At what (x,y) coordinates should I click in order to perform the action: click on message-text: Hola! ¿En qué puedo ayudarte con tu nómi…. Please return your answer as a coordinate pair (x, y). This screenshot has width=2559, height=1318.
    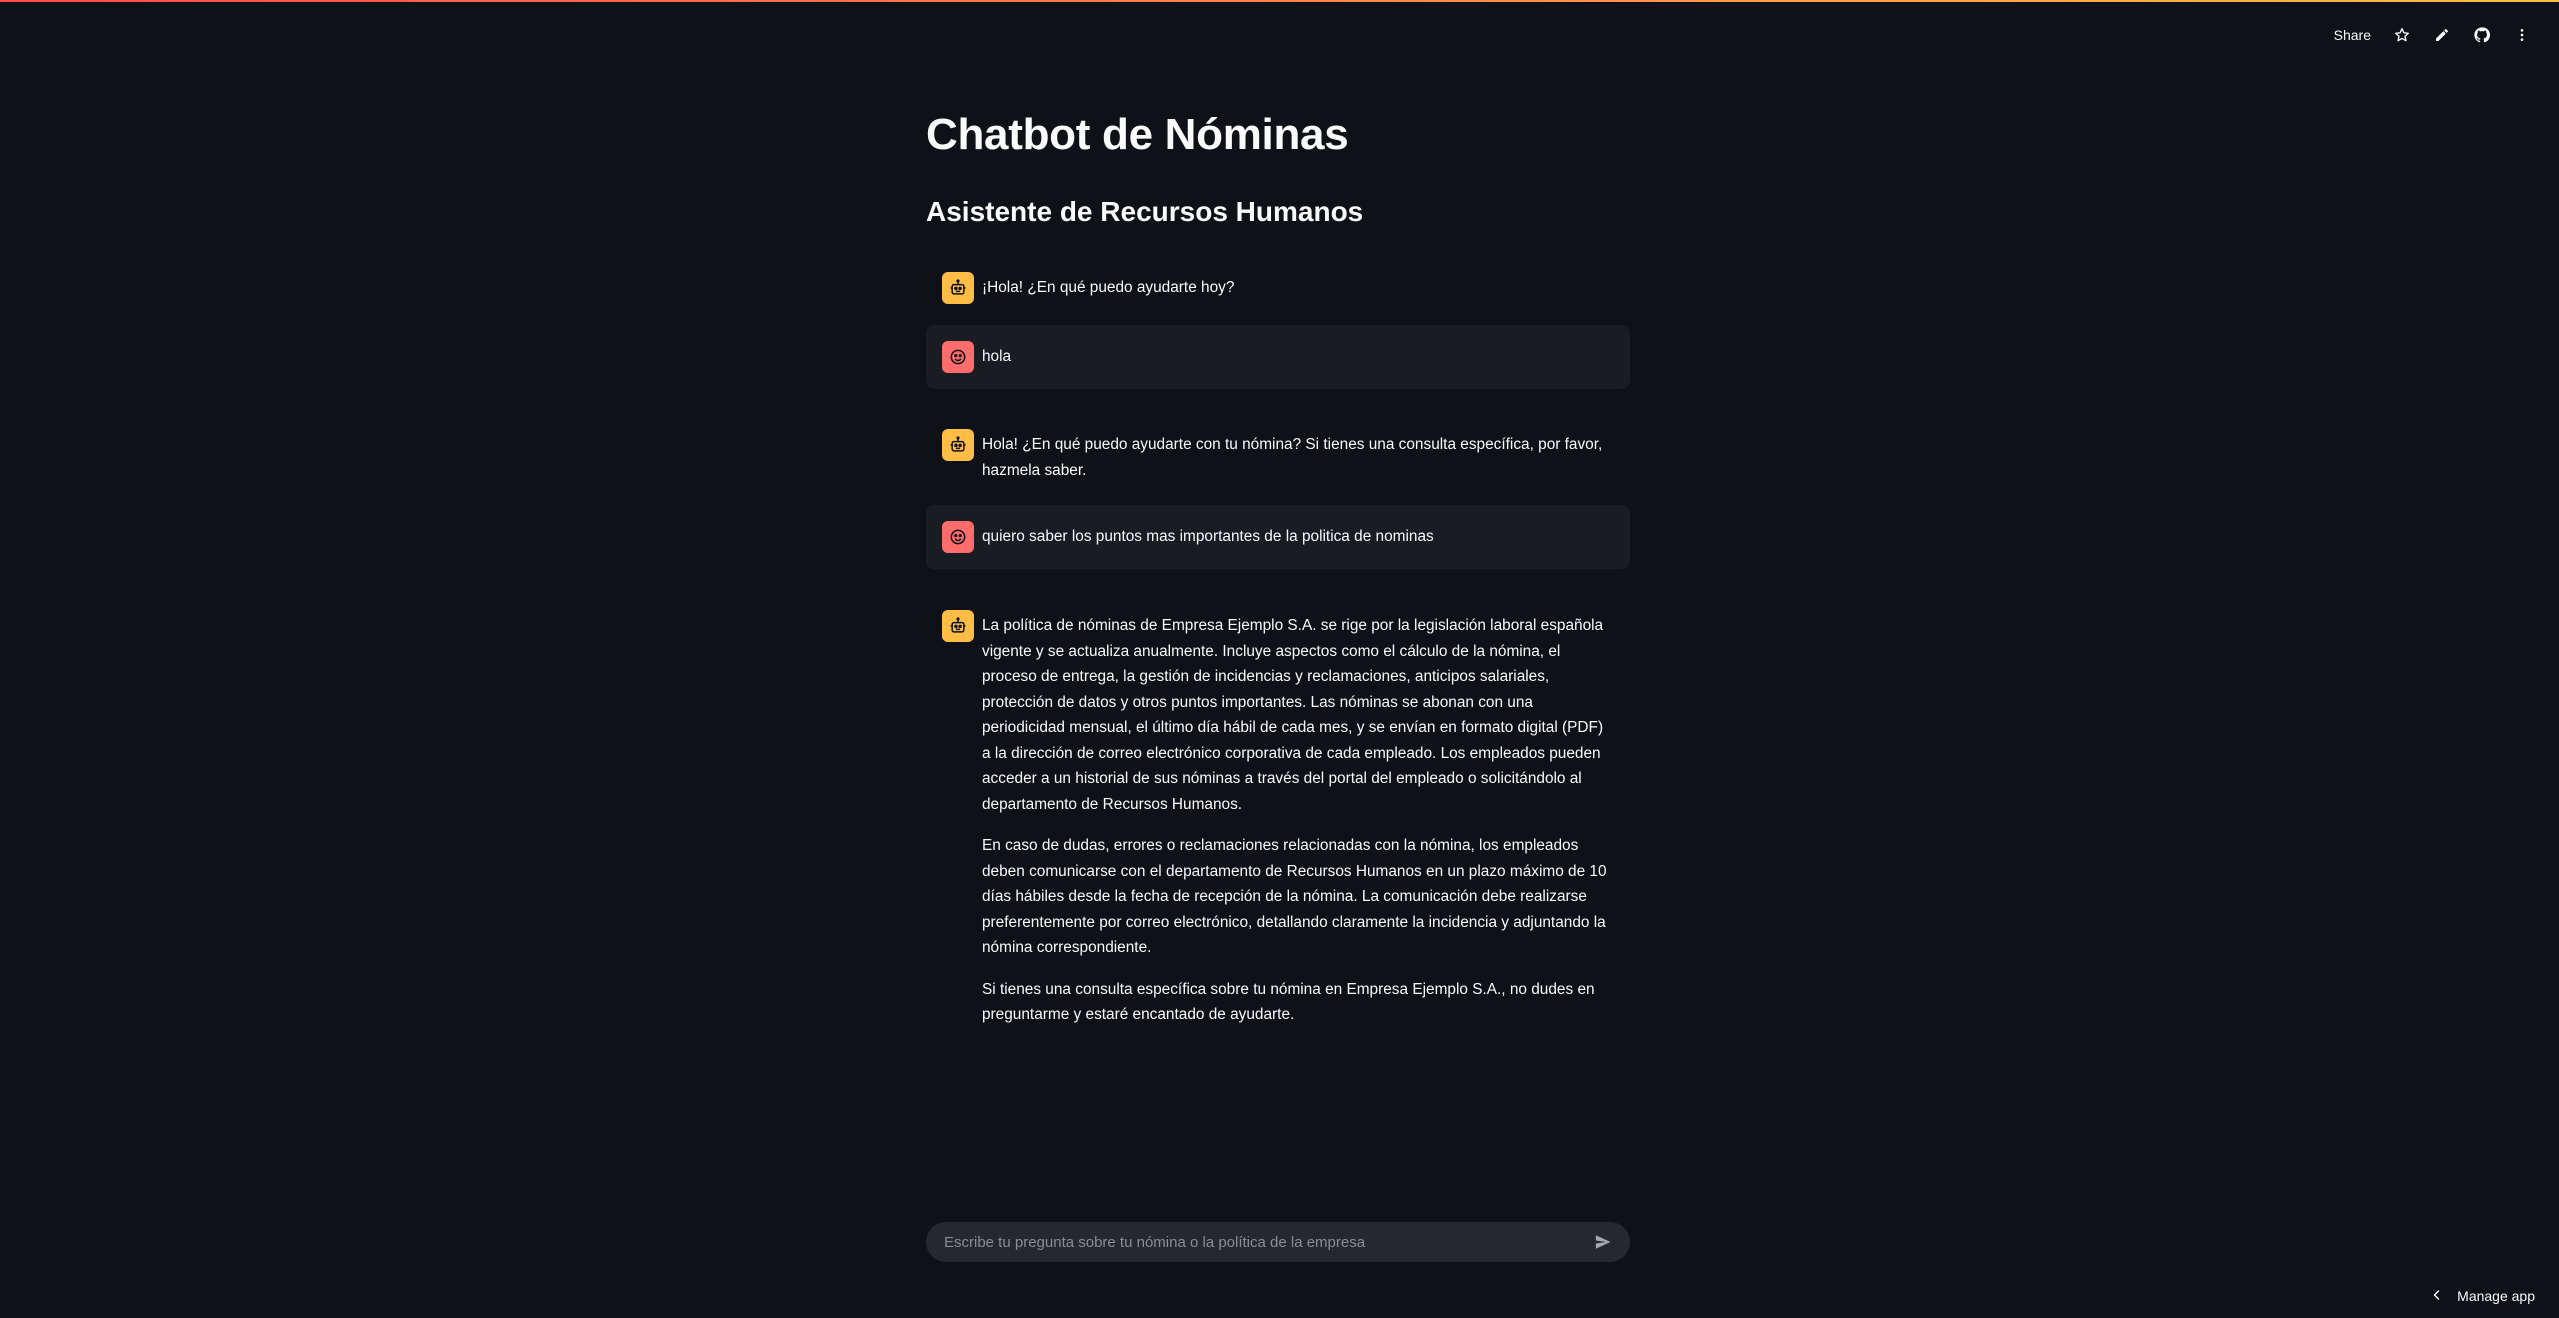
    Looking at the image, I should click on (1292, 457).